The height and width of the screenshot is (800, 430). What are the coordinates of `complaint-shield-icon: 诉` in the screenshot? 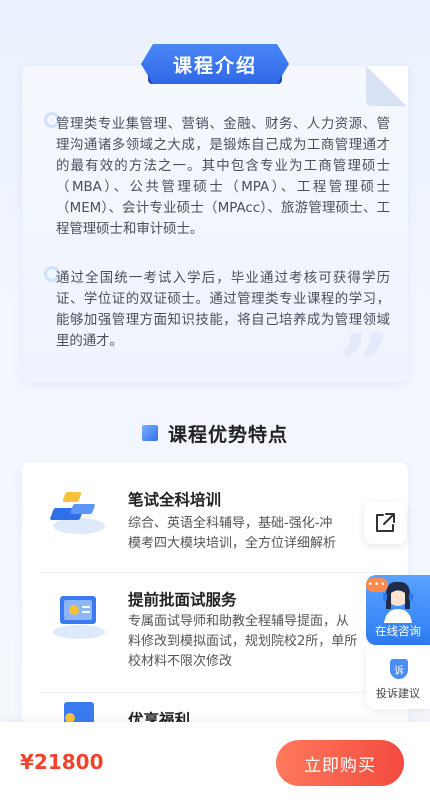 It's located at (399, 669).